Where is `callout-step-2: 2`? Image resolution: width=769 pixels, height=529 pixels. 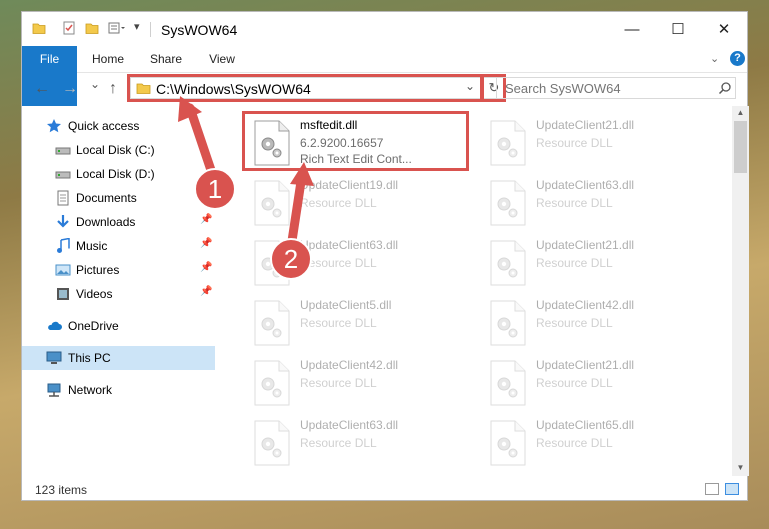 callout-step-2: 2 is located at coordinates (291, 259).